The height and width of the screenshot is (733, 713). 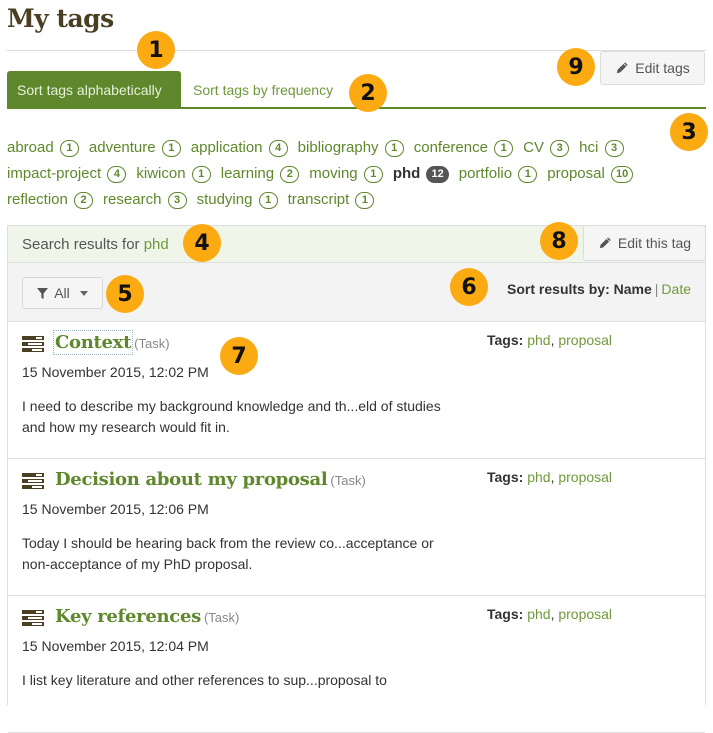 I want to click on sort-option-date: Date, so click(x=676, y=289).